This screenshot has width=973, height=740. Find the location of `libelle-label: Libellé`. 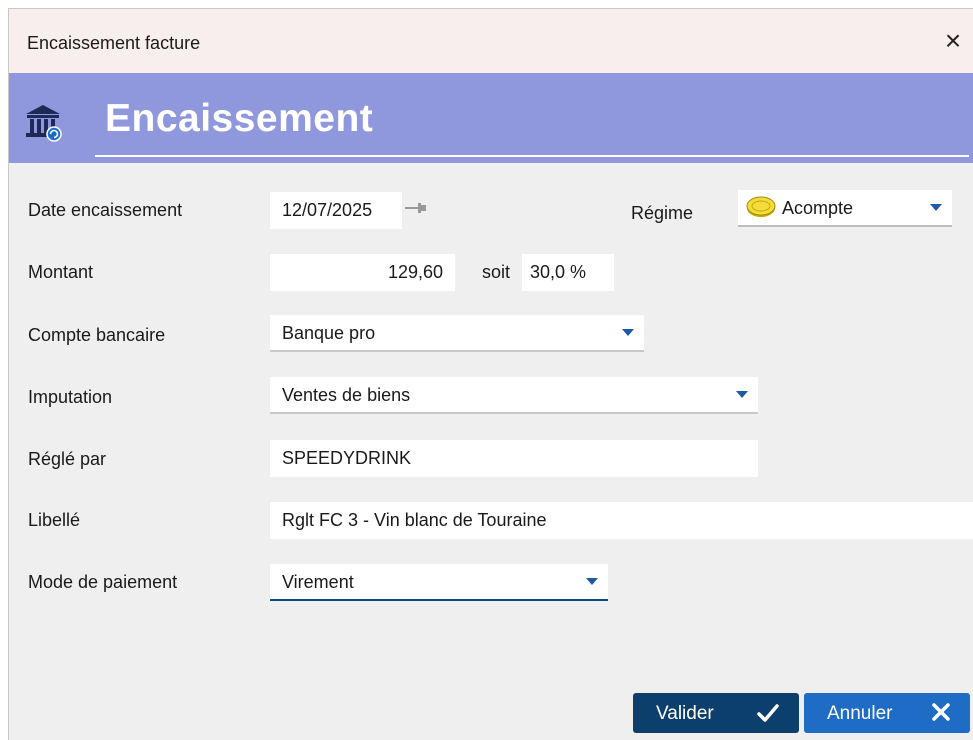

libelle-label: Libellé is located at coordinates (54, 520).